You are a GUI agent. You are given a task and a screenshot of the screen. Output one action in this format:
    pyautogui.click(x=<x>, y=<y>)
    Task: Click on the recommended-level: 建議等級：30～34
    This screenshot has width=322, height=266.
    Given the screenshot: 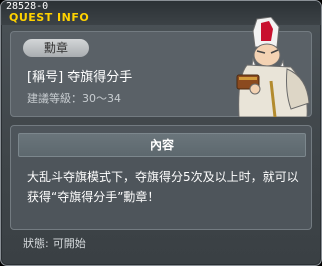 What is the action you would take?
    pyautogui.click(x=74, y=99)
    